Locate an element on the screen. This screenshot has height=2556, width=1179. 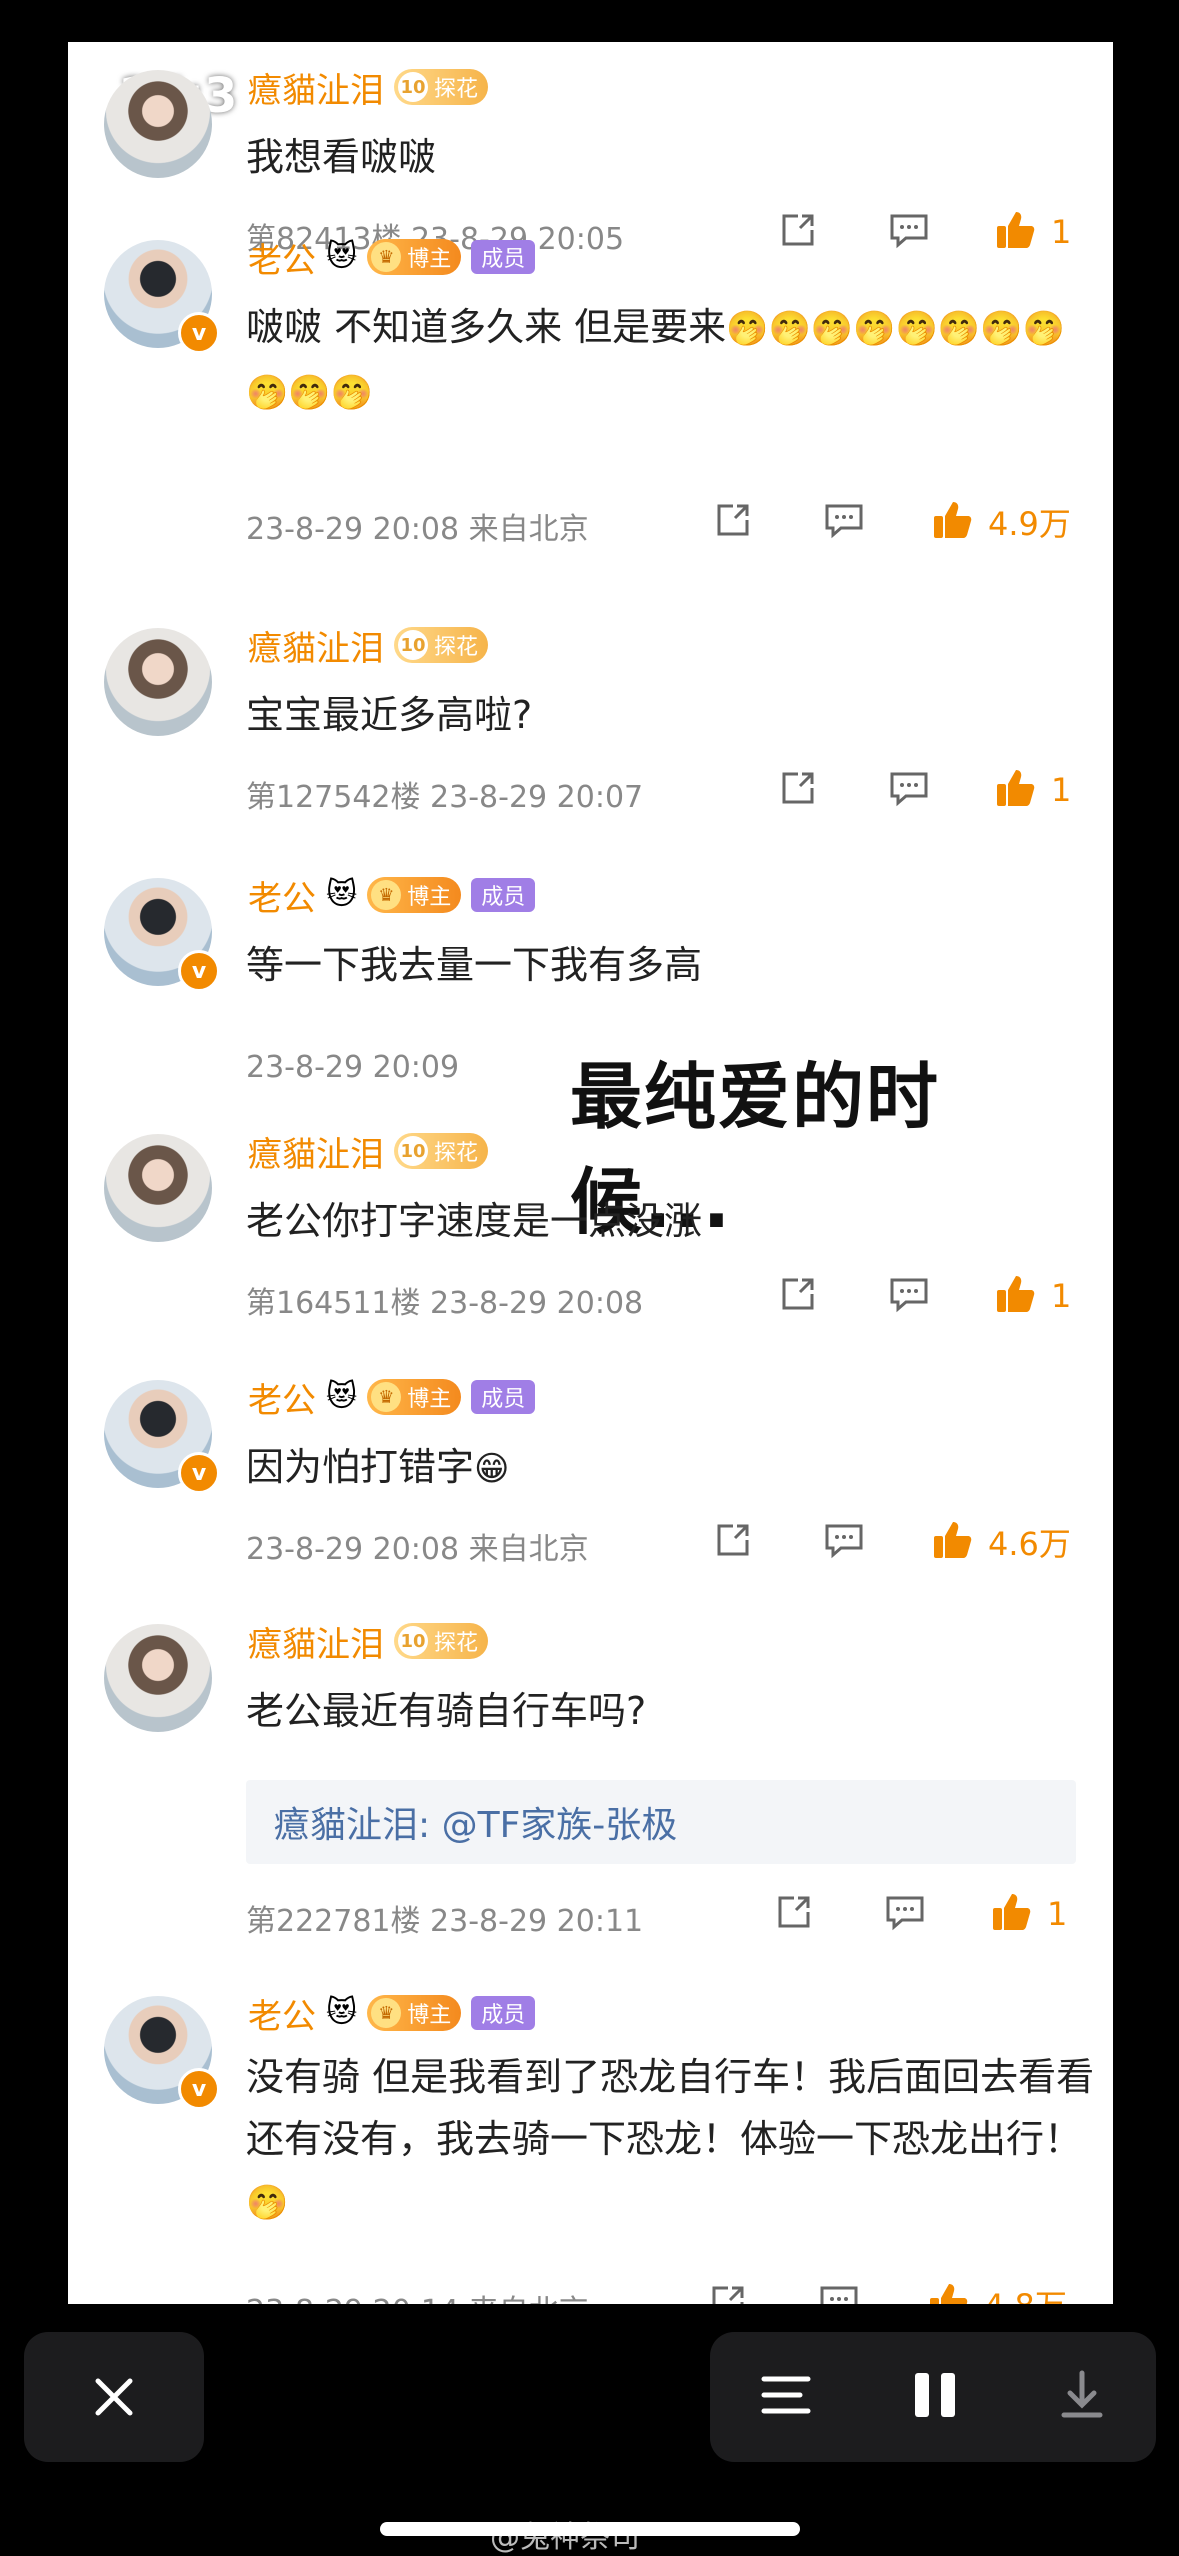
comment-meta: 第164511楼 23-8-29 20:08 is located at coordinates (445, 1303).